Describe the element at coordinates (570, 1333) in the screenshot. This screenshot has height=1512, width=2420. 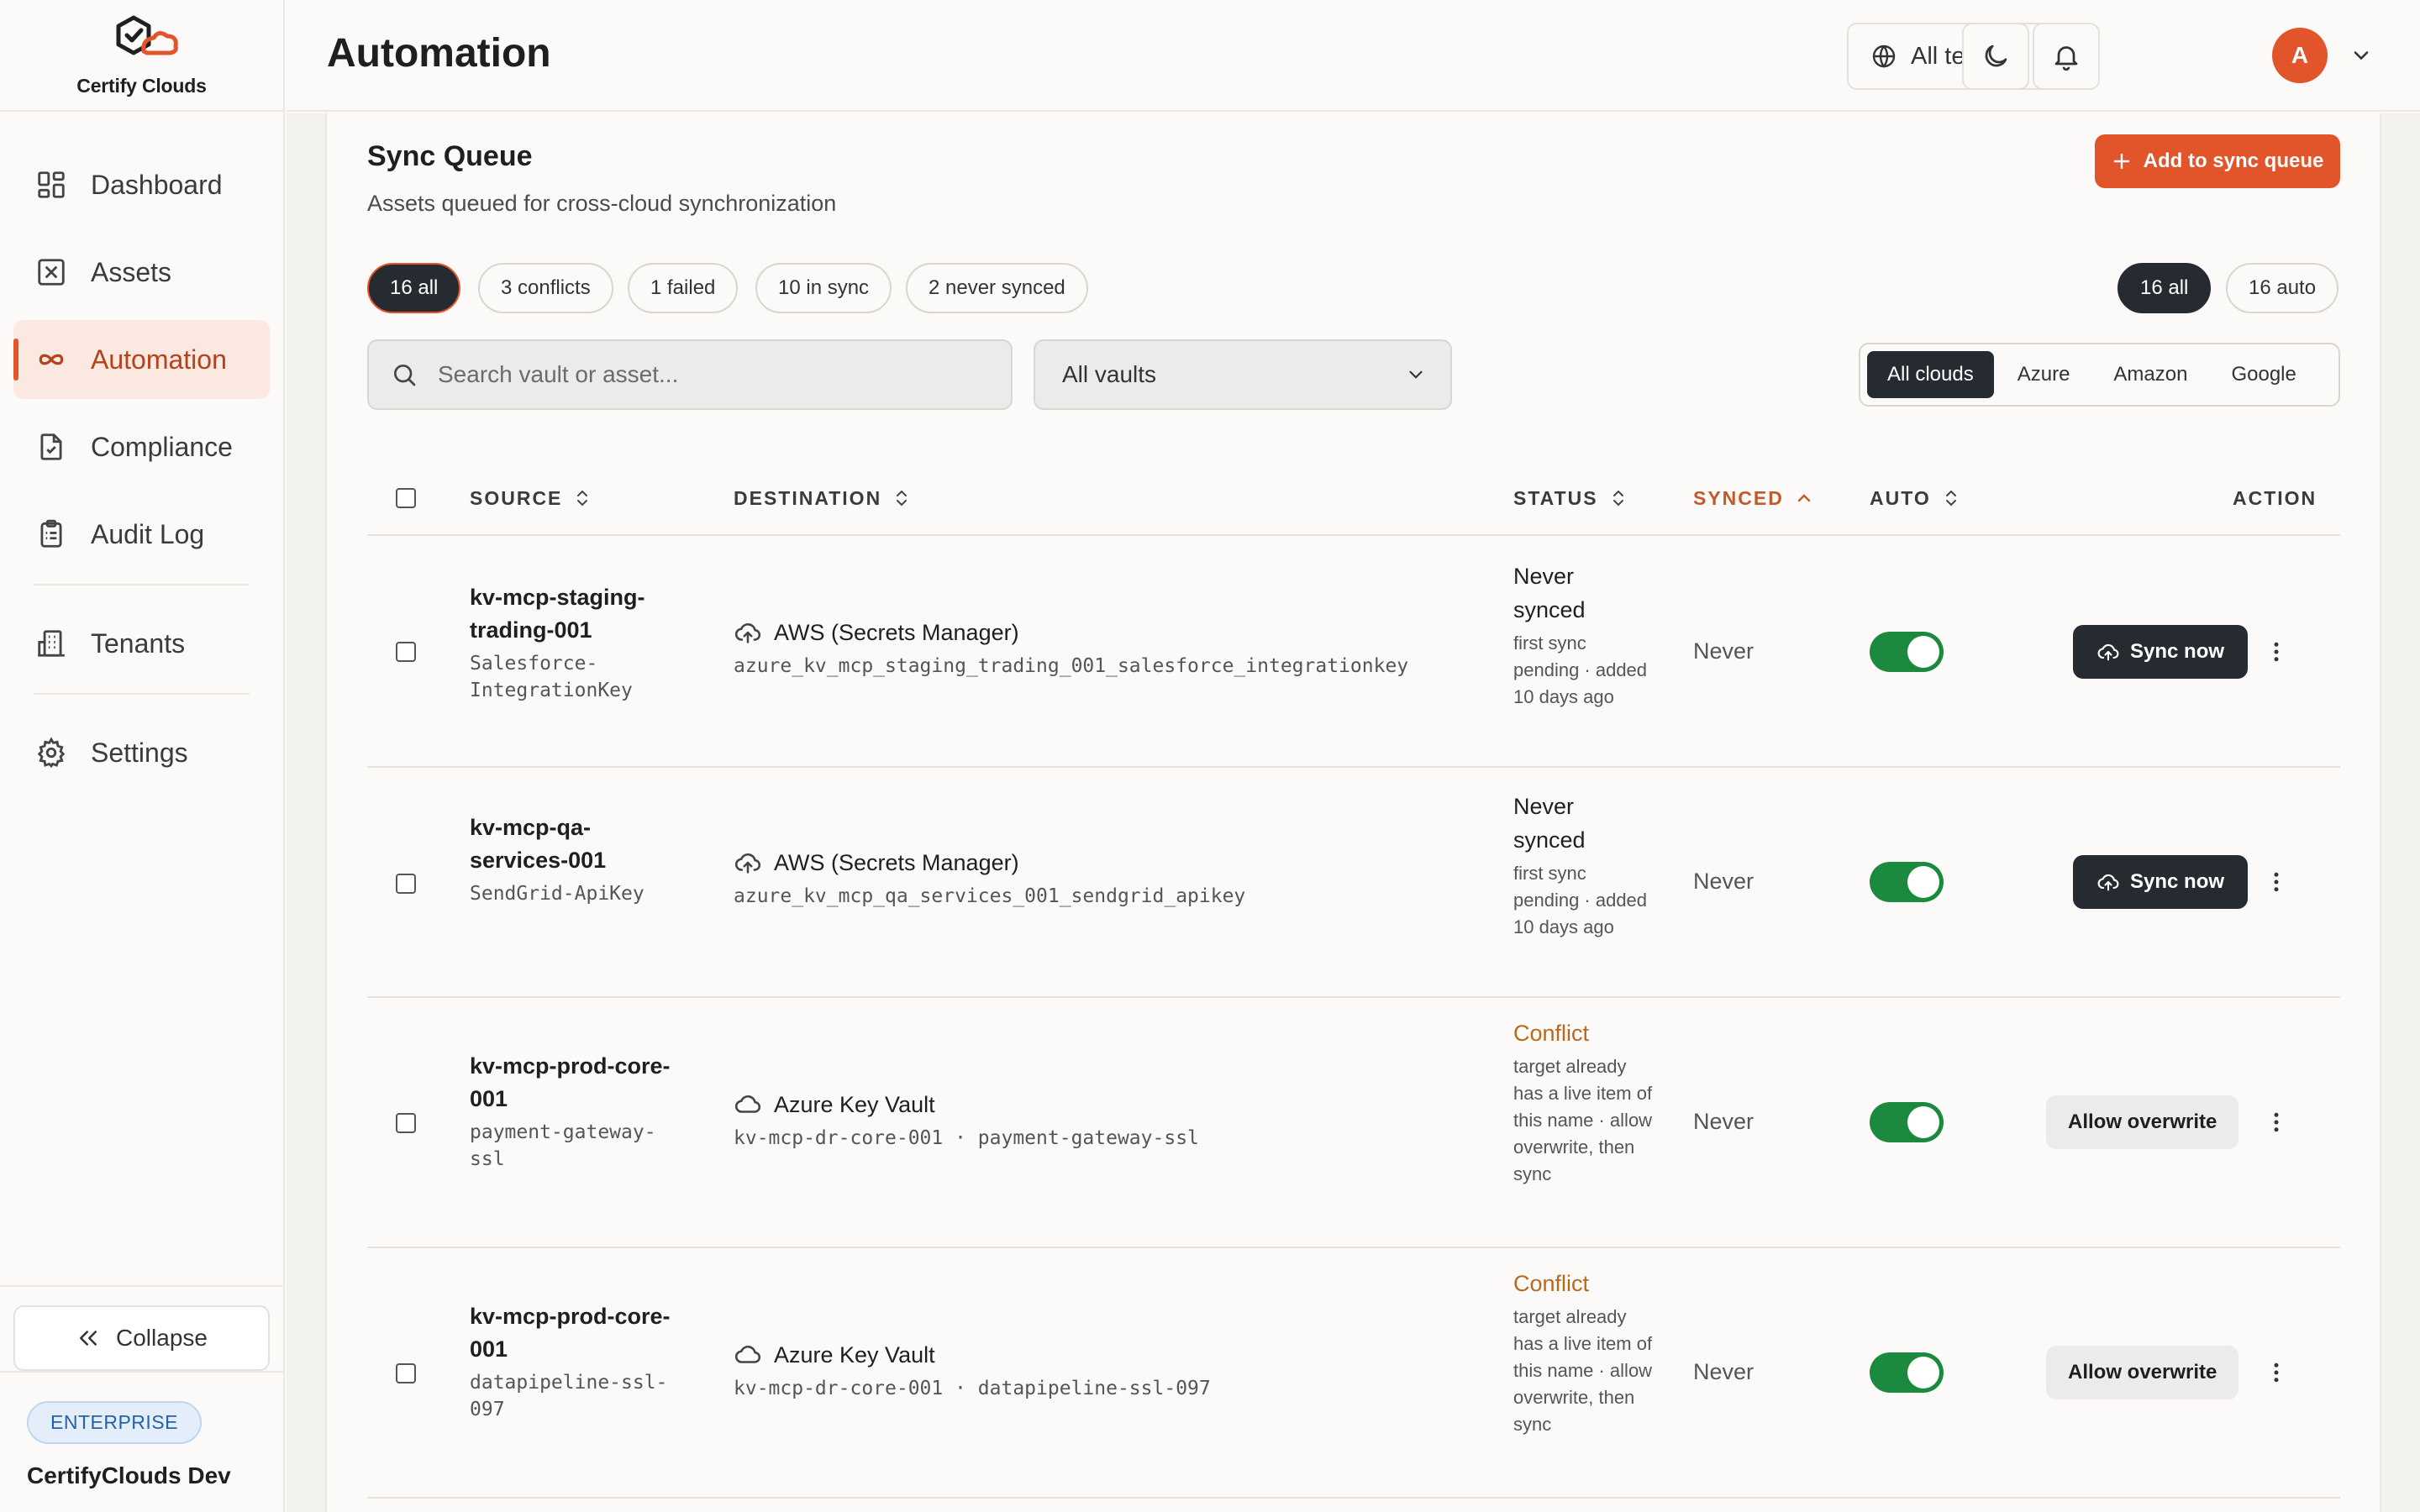
I see `source-vault: kv-mcp-prod-core-001` at that location.